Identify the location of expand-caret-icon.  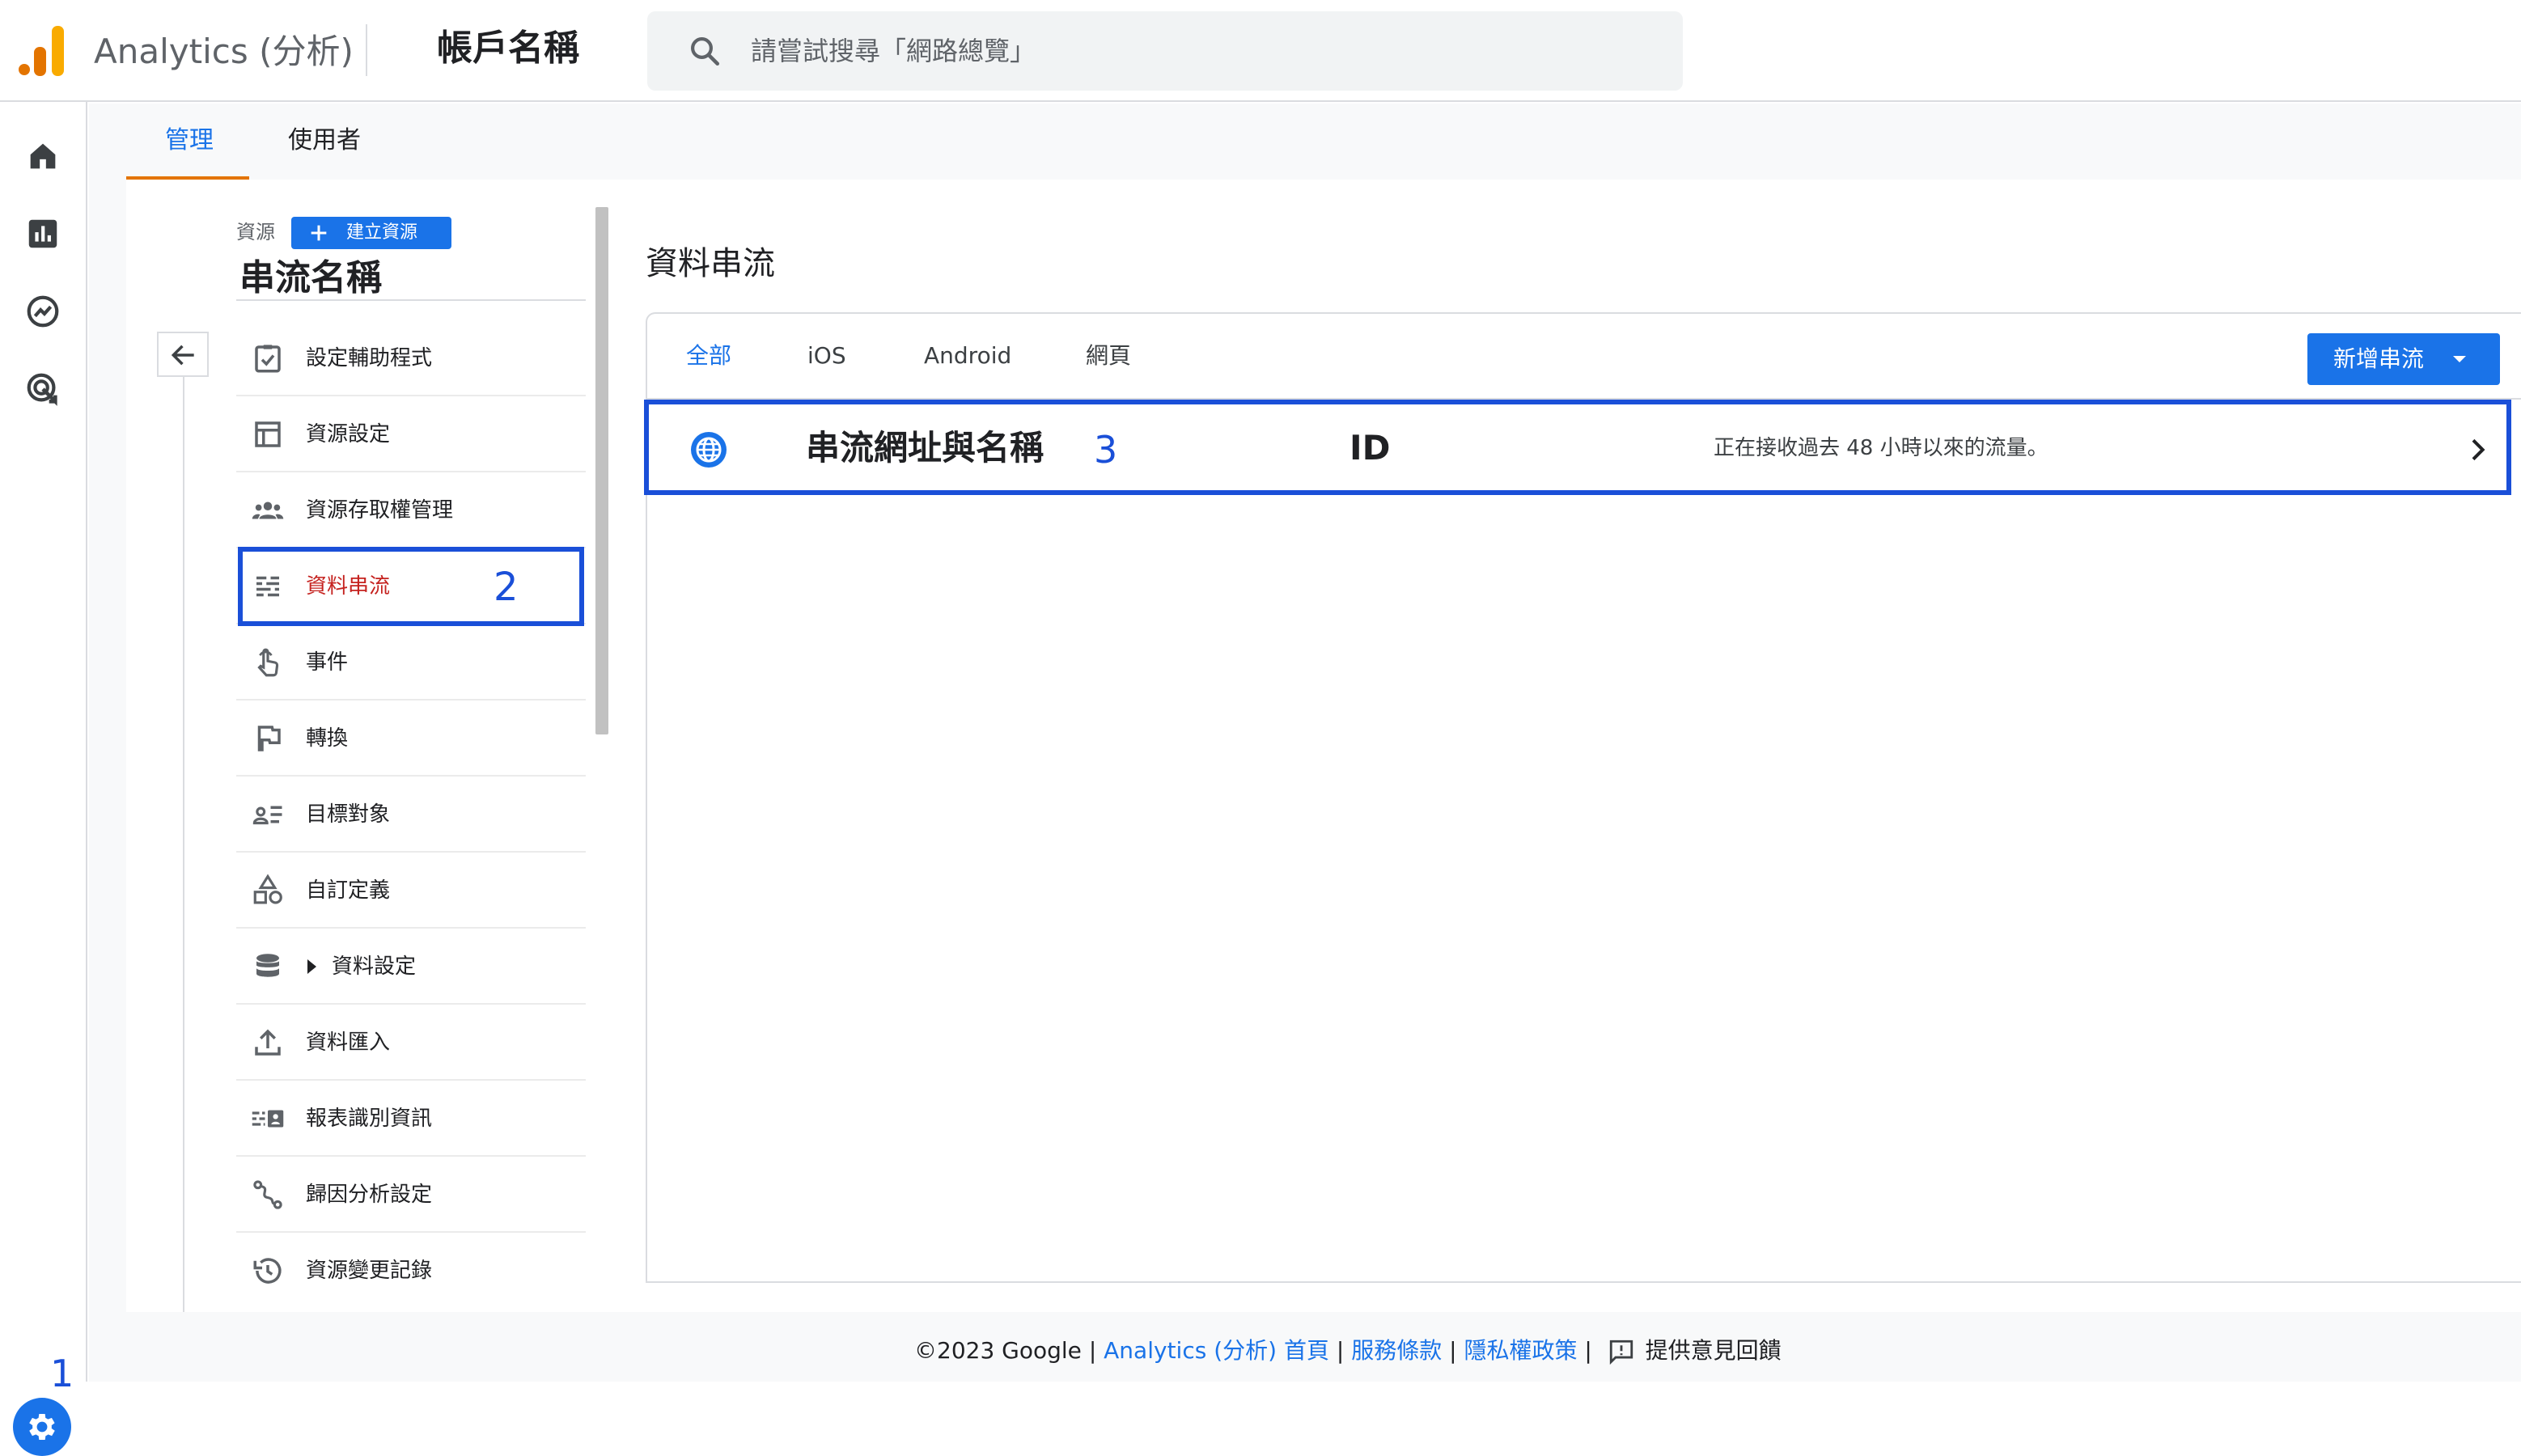
(312, 967).